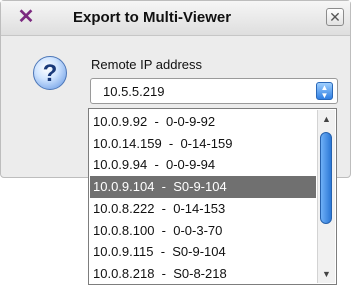 The width and height of the screenshot is (351, 287). Describe the element at coordinates (326, 178) in the screenshot. I see `scrollbar-thumb` at that location.